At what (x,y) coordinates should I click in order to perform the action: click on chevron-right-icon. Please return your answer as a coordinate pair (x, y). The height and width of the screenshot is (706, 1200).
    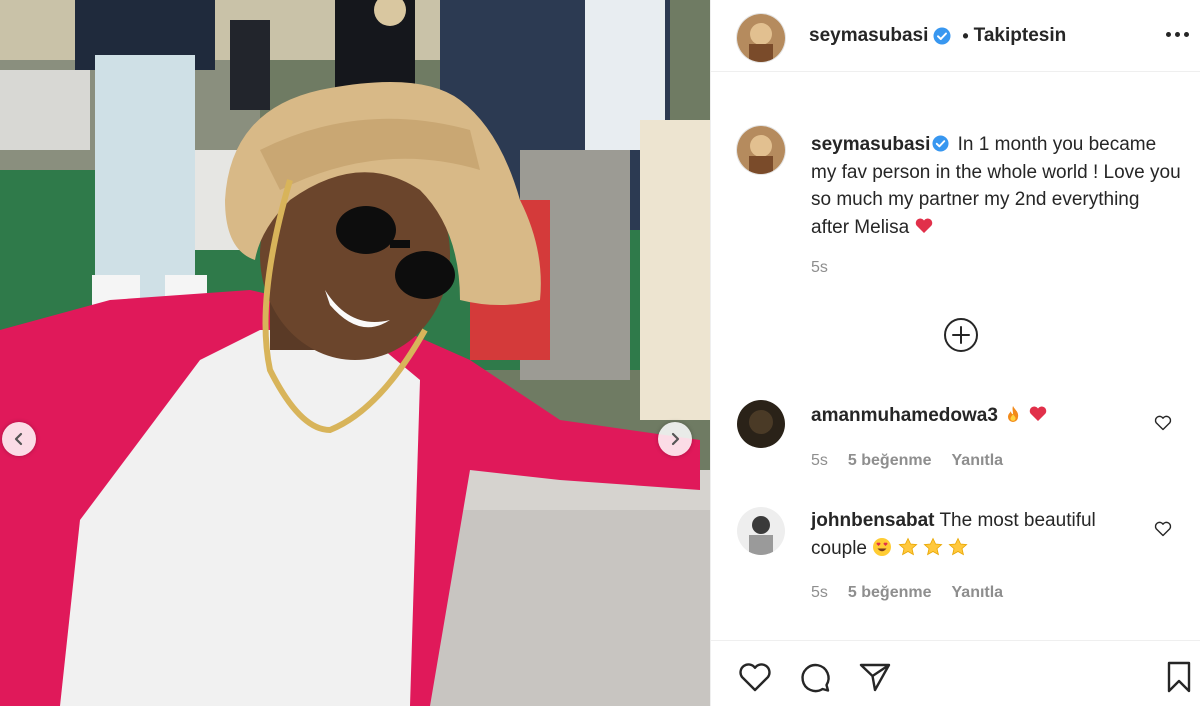
    Looking at the image, I should click on (675, 439).